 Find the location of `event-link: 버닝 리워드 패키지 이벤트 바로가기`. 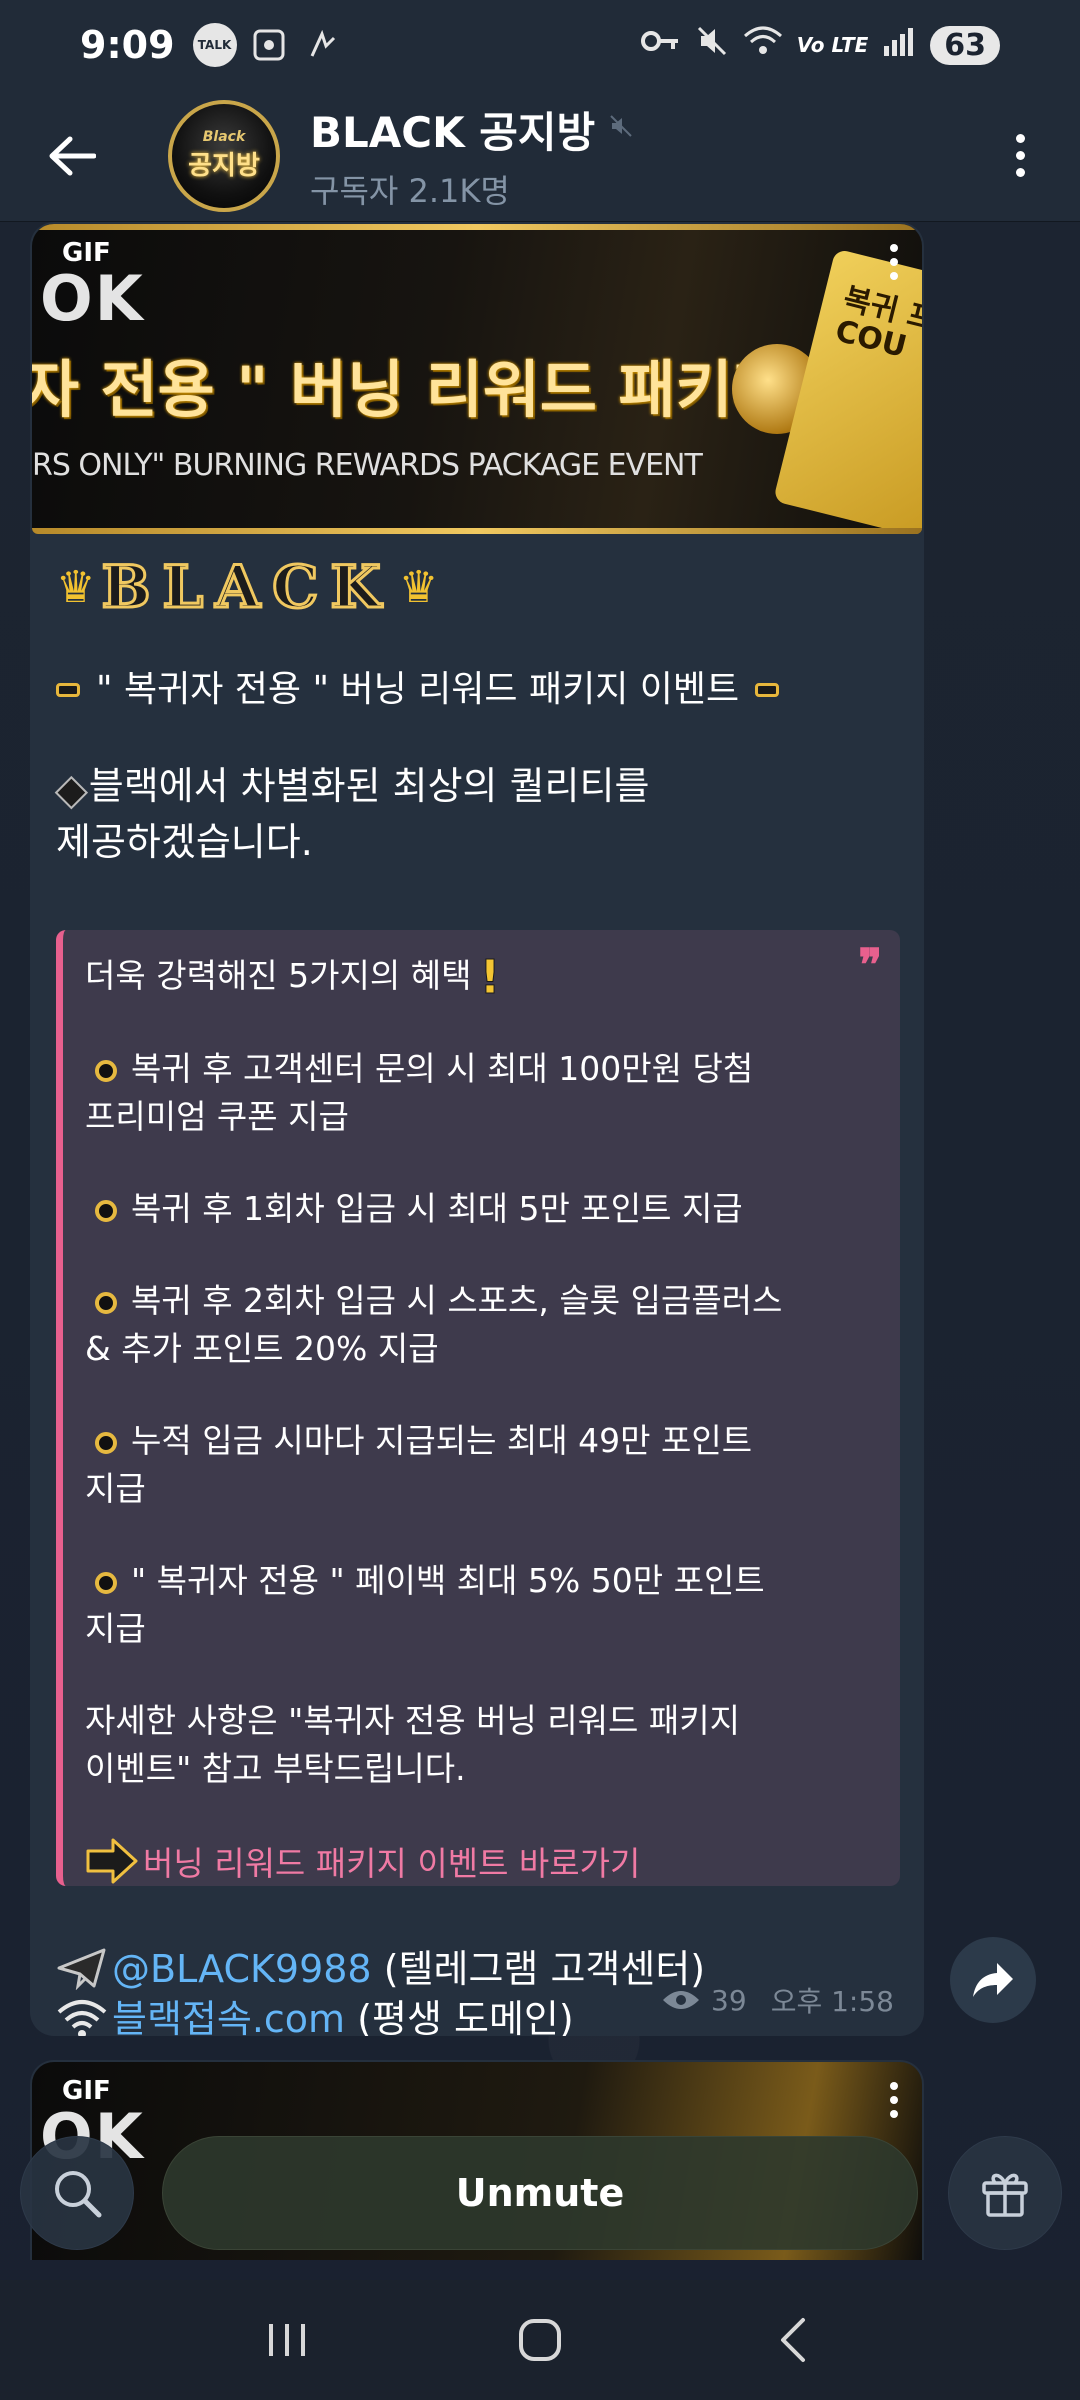

event-link: 버닝 리워드 패키지 이벤트 바로가기 is located at coordinates (480, 1861).